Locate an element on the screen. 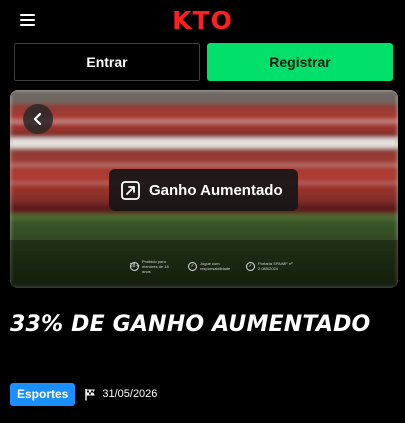  chevron-left-icon is located at coordinates (37, 119).